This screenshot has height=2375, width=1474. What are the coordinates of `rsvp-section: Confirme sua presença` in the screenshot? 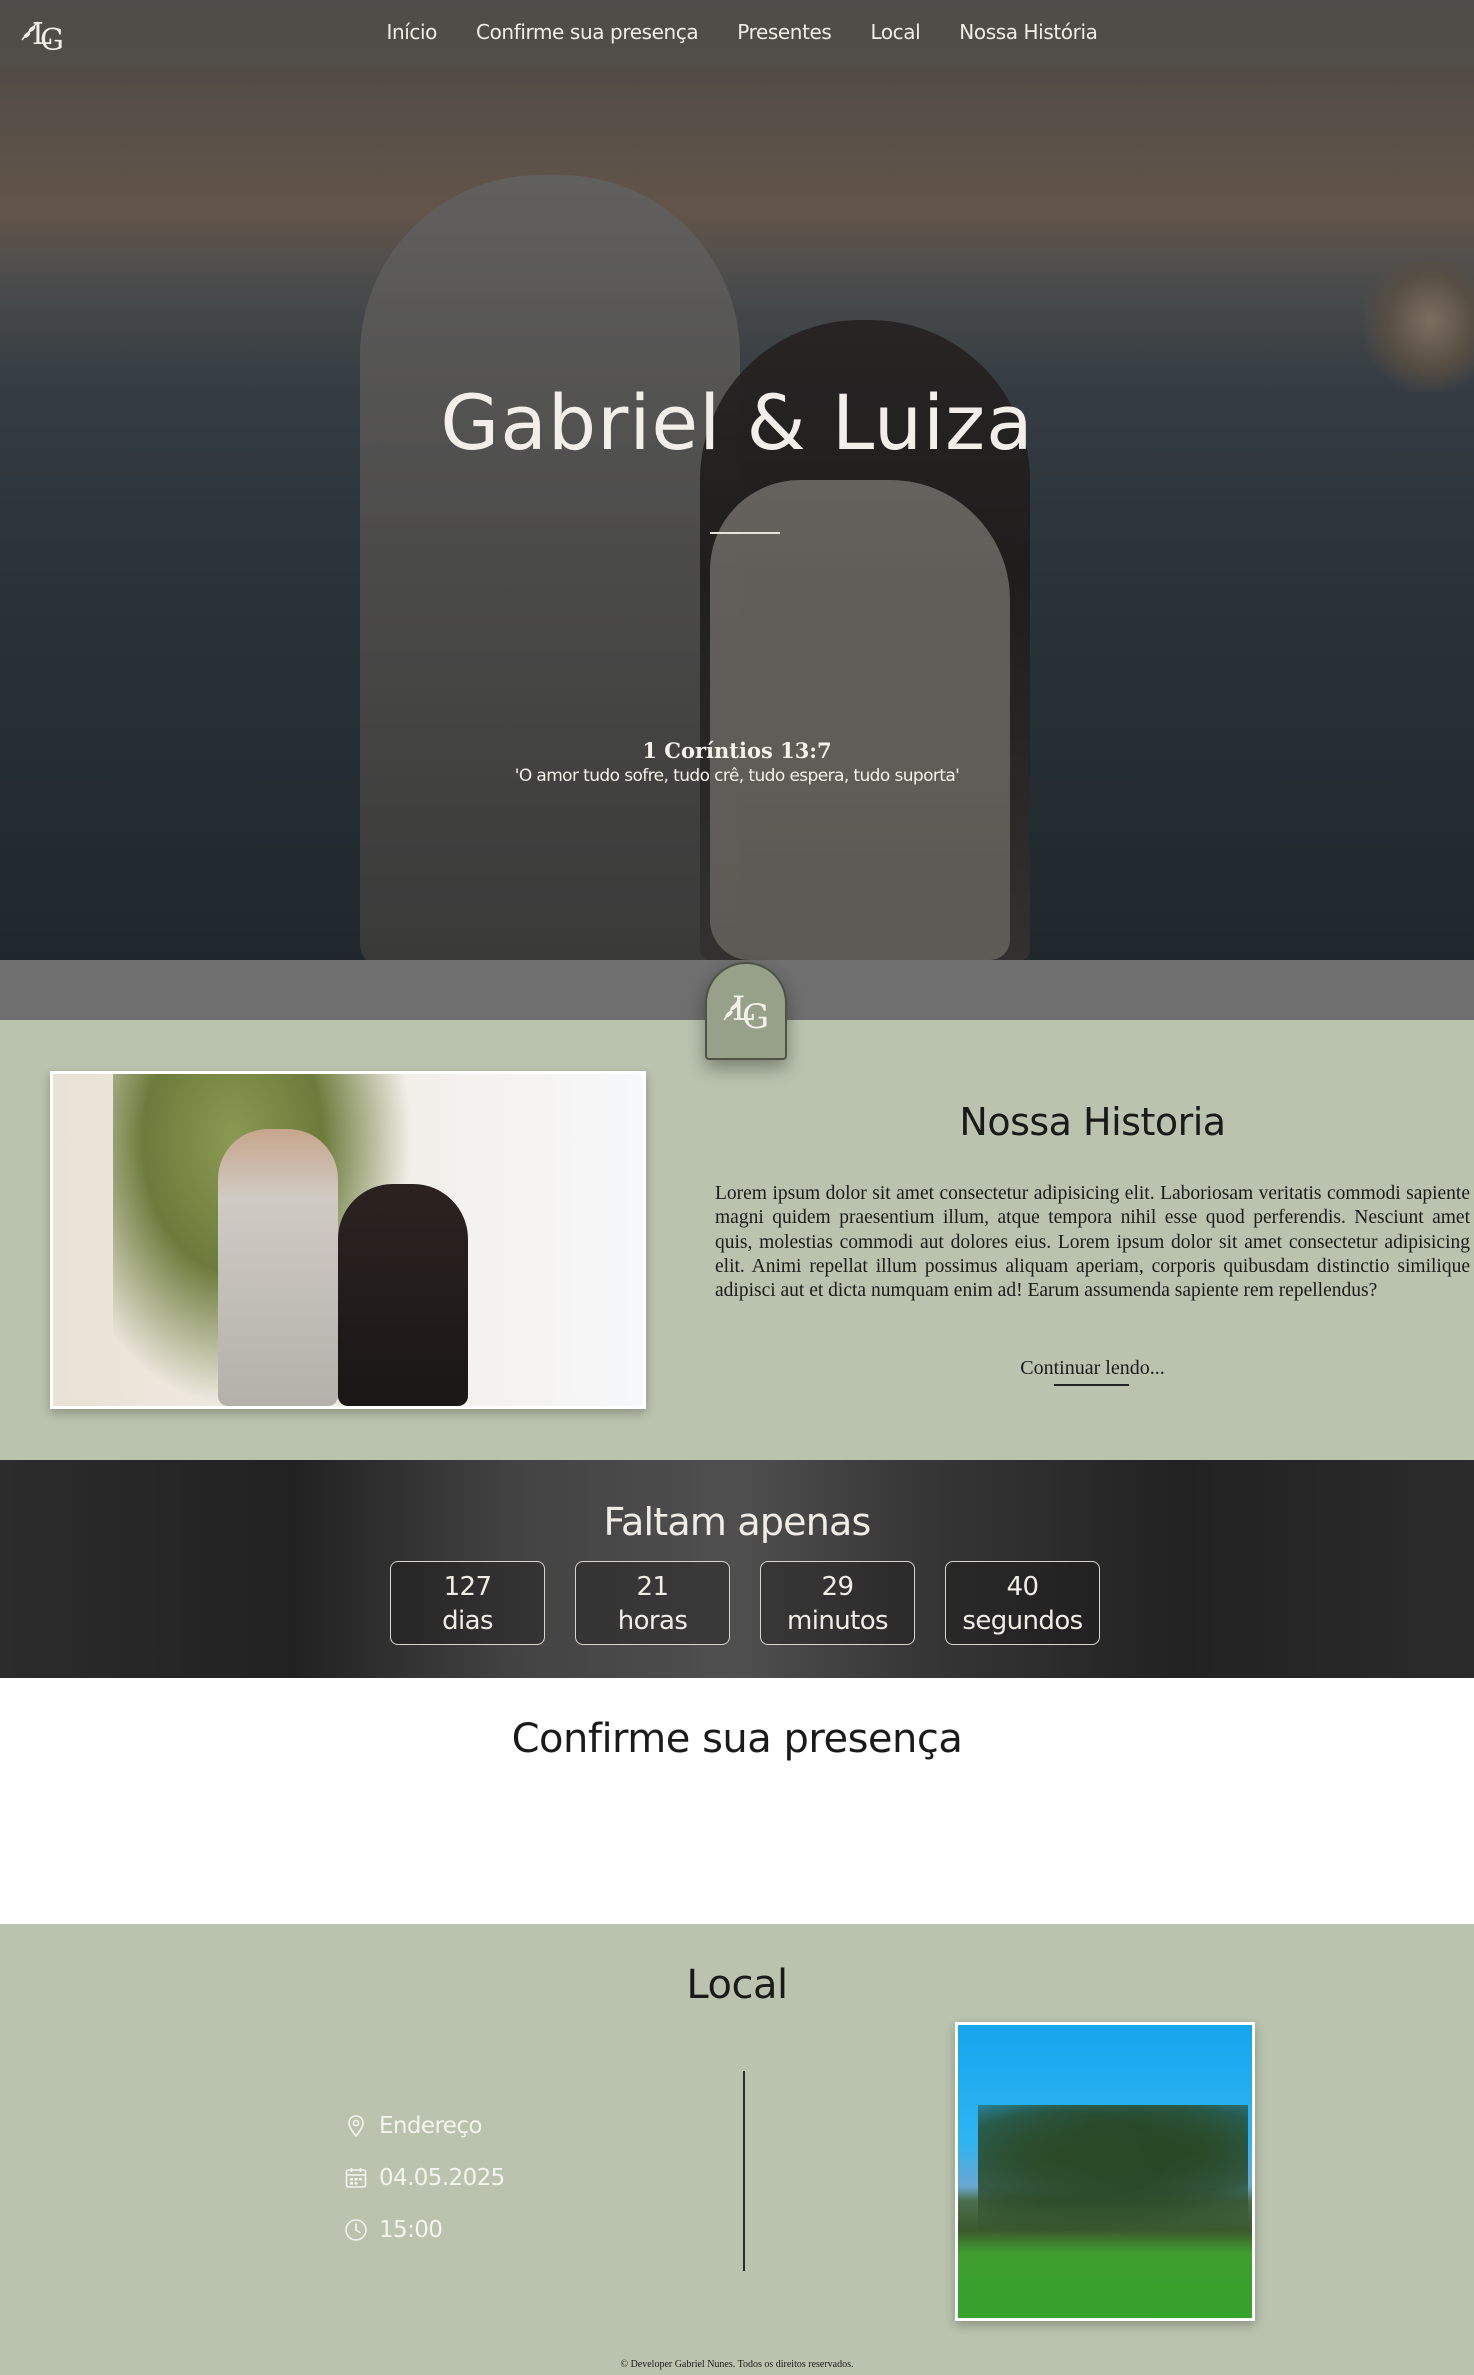 It's located at (737, 1801).